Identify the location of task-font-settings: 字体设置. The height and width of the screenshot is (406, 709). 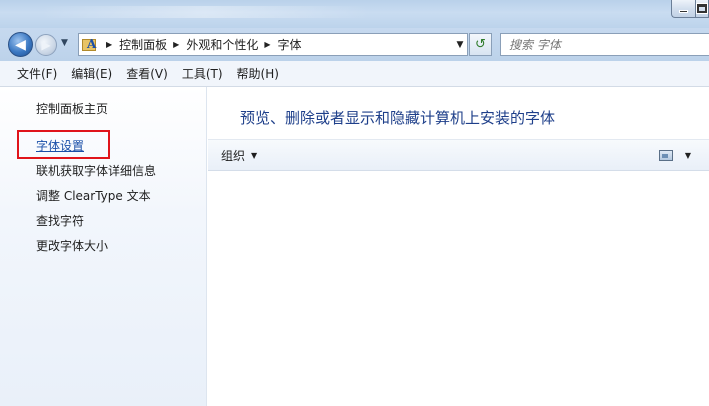
(60, 145).